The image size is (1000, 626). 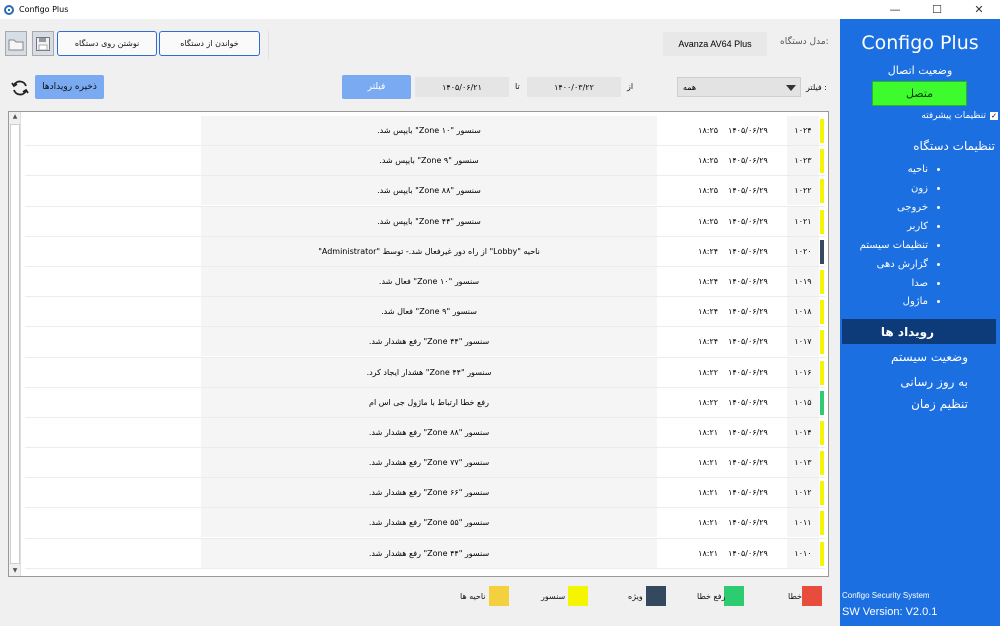 What do you see at coordinates (376, 87) in the screenshot?
I see `filter-button: فیلتر` at bounding box center [376, 87].